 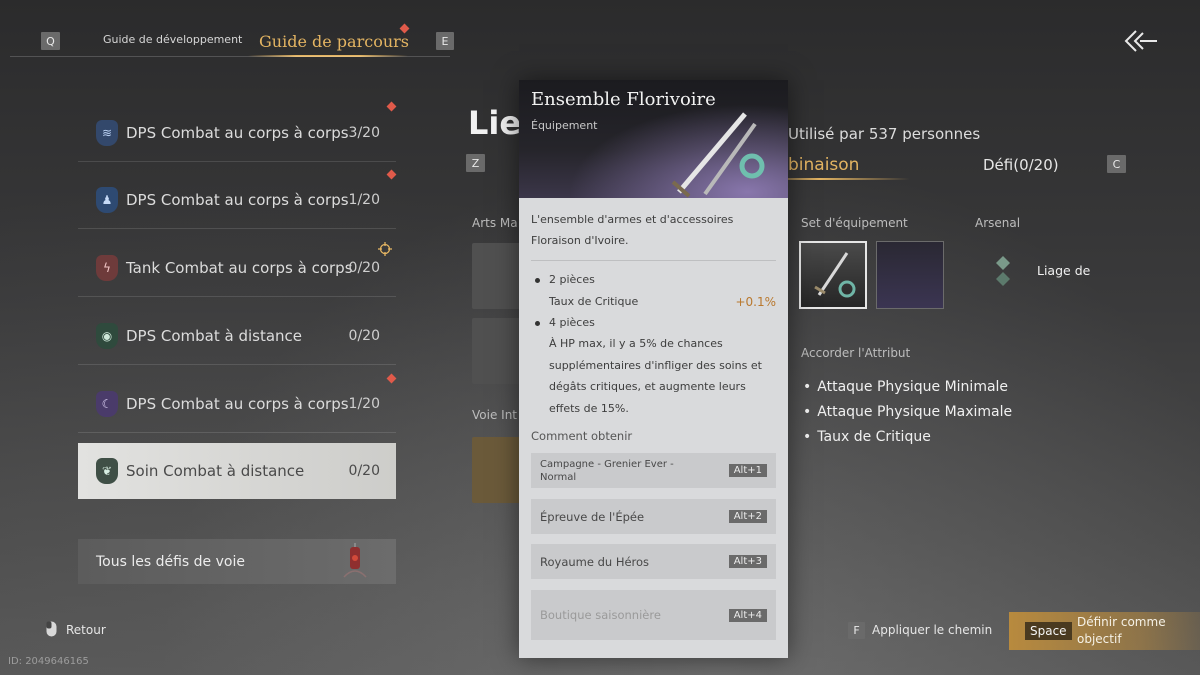 I want to click on set-bonus-2-title: 2 pièces, so click(x=572, y=279).